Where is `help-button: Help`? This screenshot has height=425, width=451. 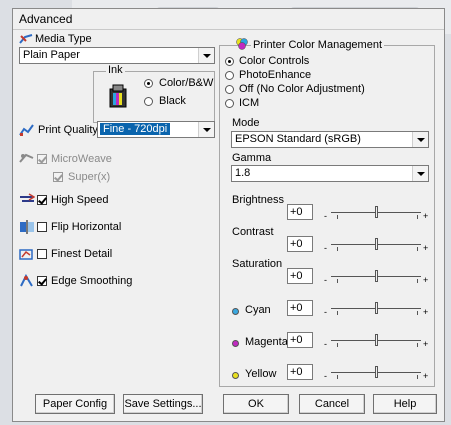
help-button: Help is located at coordinates (405, 404).